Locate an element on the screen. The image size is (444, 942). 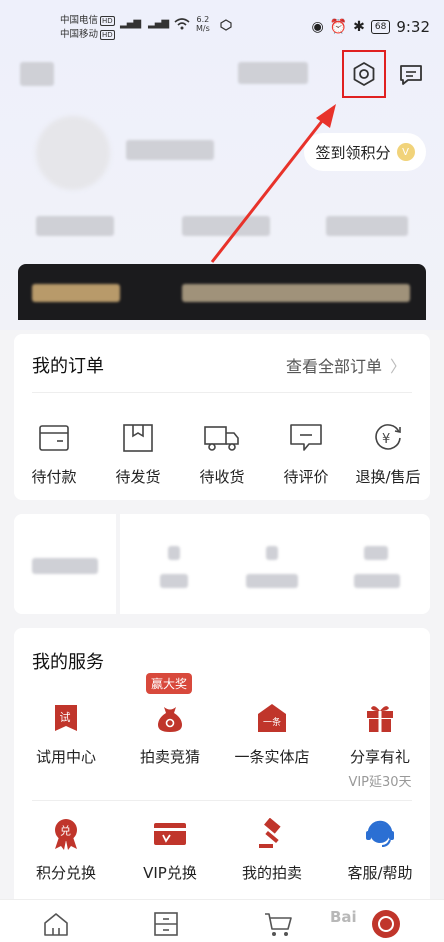
service-my-auction: 我的拍卖 is located at coordinates (272, 848).